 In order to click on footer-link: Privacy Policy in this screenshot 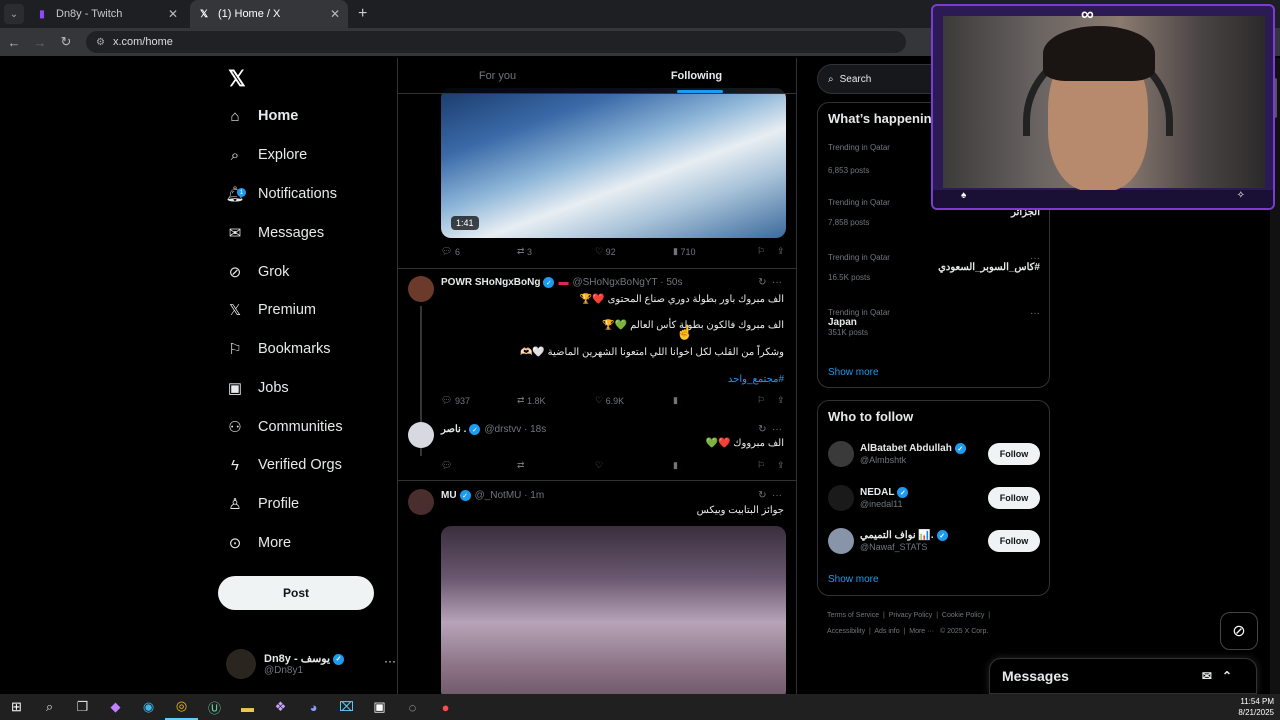, I will do `click(911, 615)`.